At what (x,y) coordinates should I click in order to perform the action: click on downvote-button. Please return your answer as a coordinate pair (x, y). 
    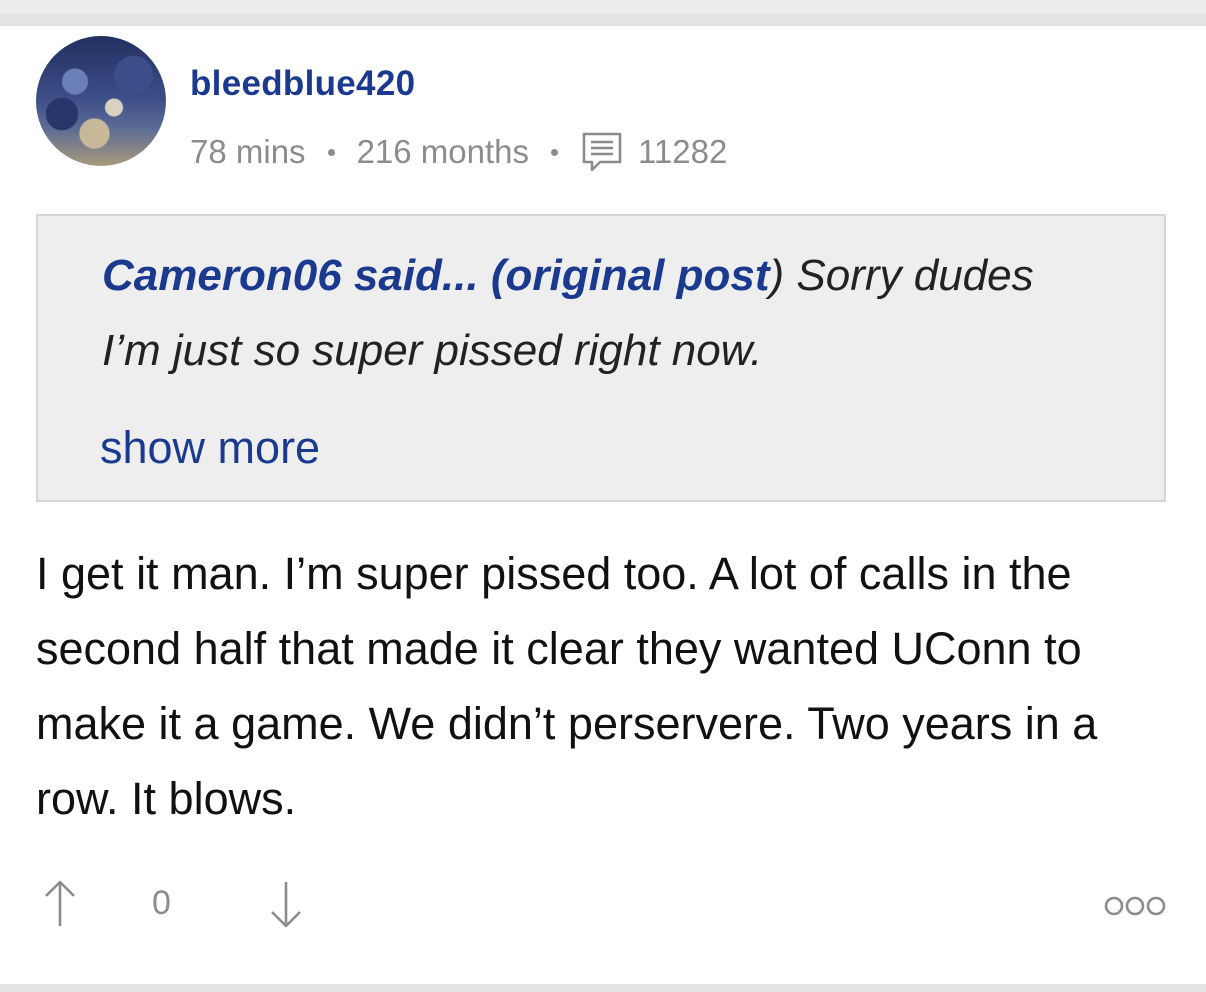
    Looking at the image, I should click on (286, 904).